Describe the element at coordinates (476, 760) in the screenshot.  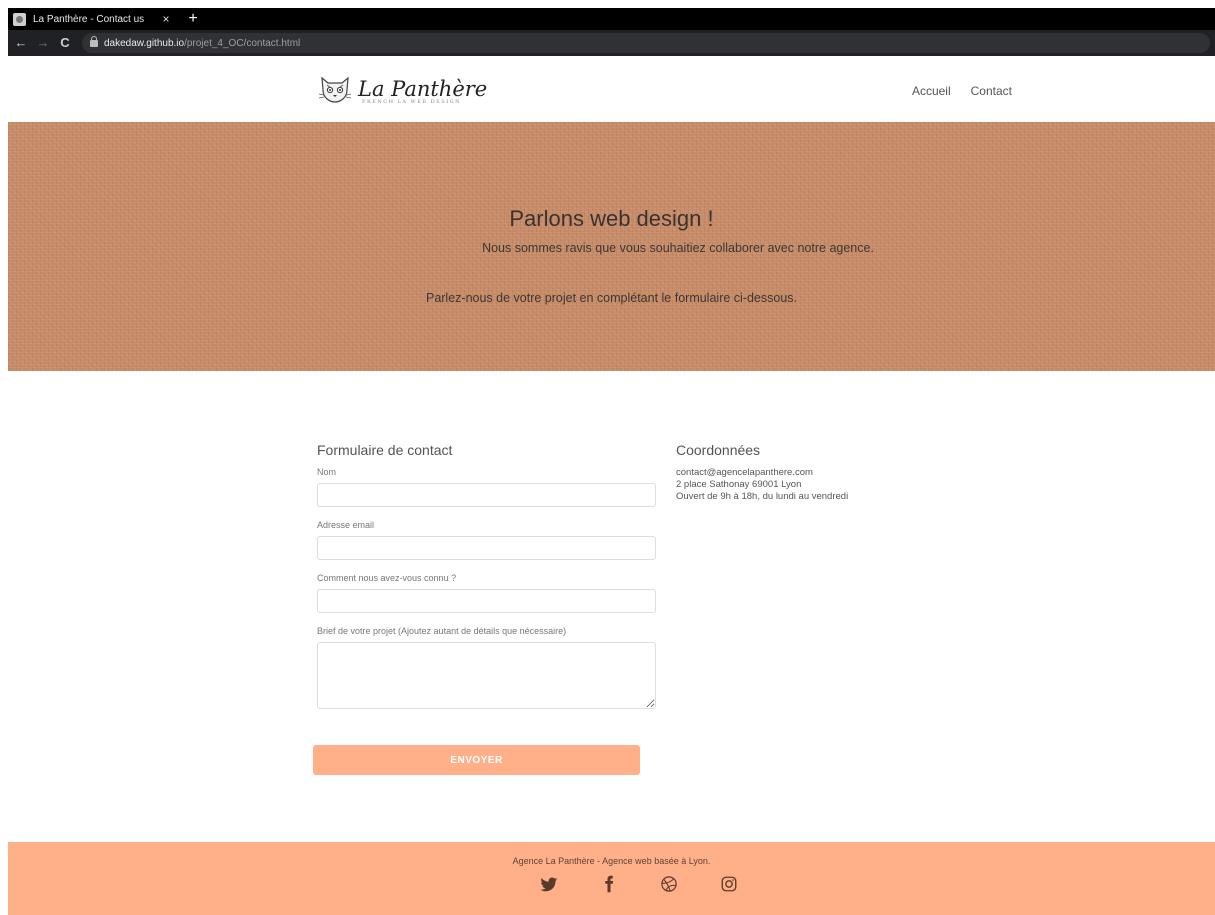
I see `submit-button: ENVOYER` at that location.